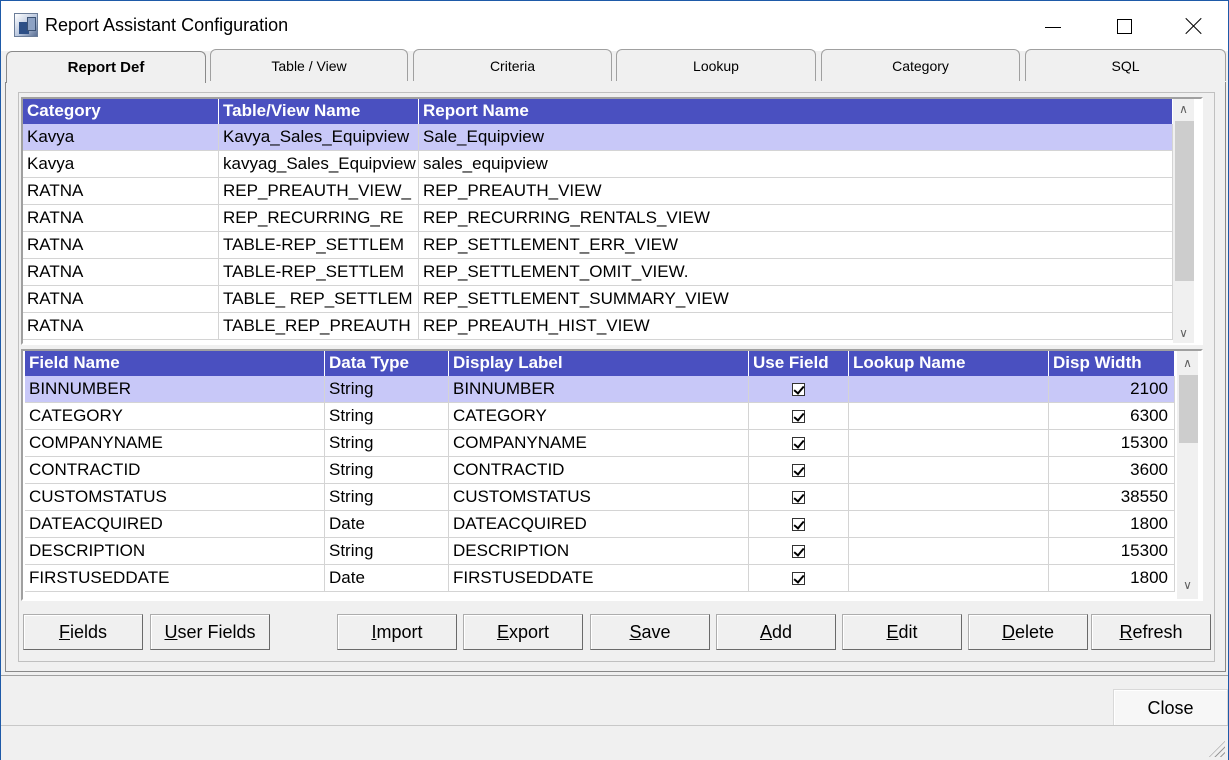 The image size is (1229, 760). What do you see at coordinates (175, 363) in the screenshot?
I see `column-header: Field Name` at bounding box center [175, 363].